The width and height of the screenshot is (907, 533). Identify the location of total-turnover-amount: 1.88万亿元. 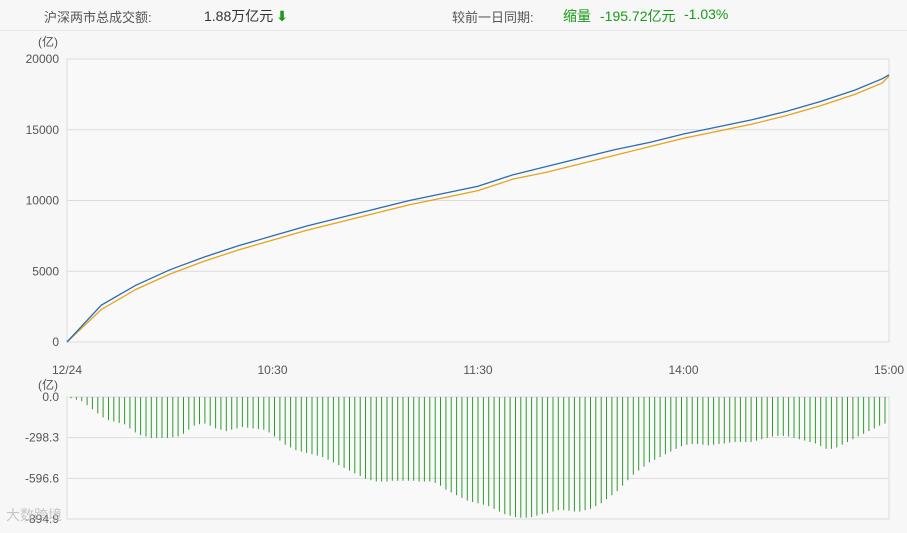
(239, 16).